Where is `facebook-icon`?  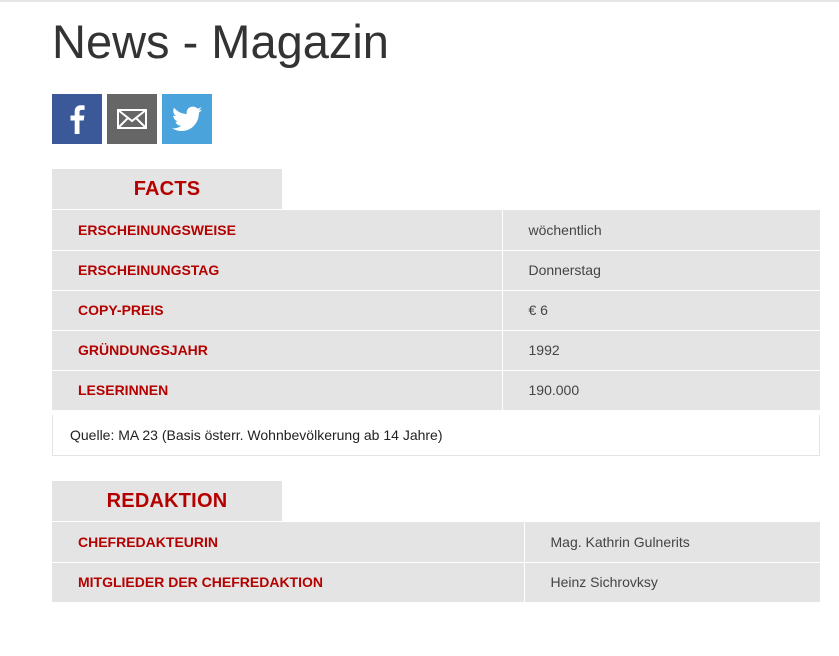 facebook-icon is located at coordinates (77, 119).